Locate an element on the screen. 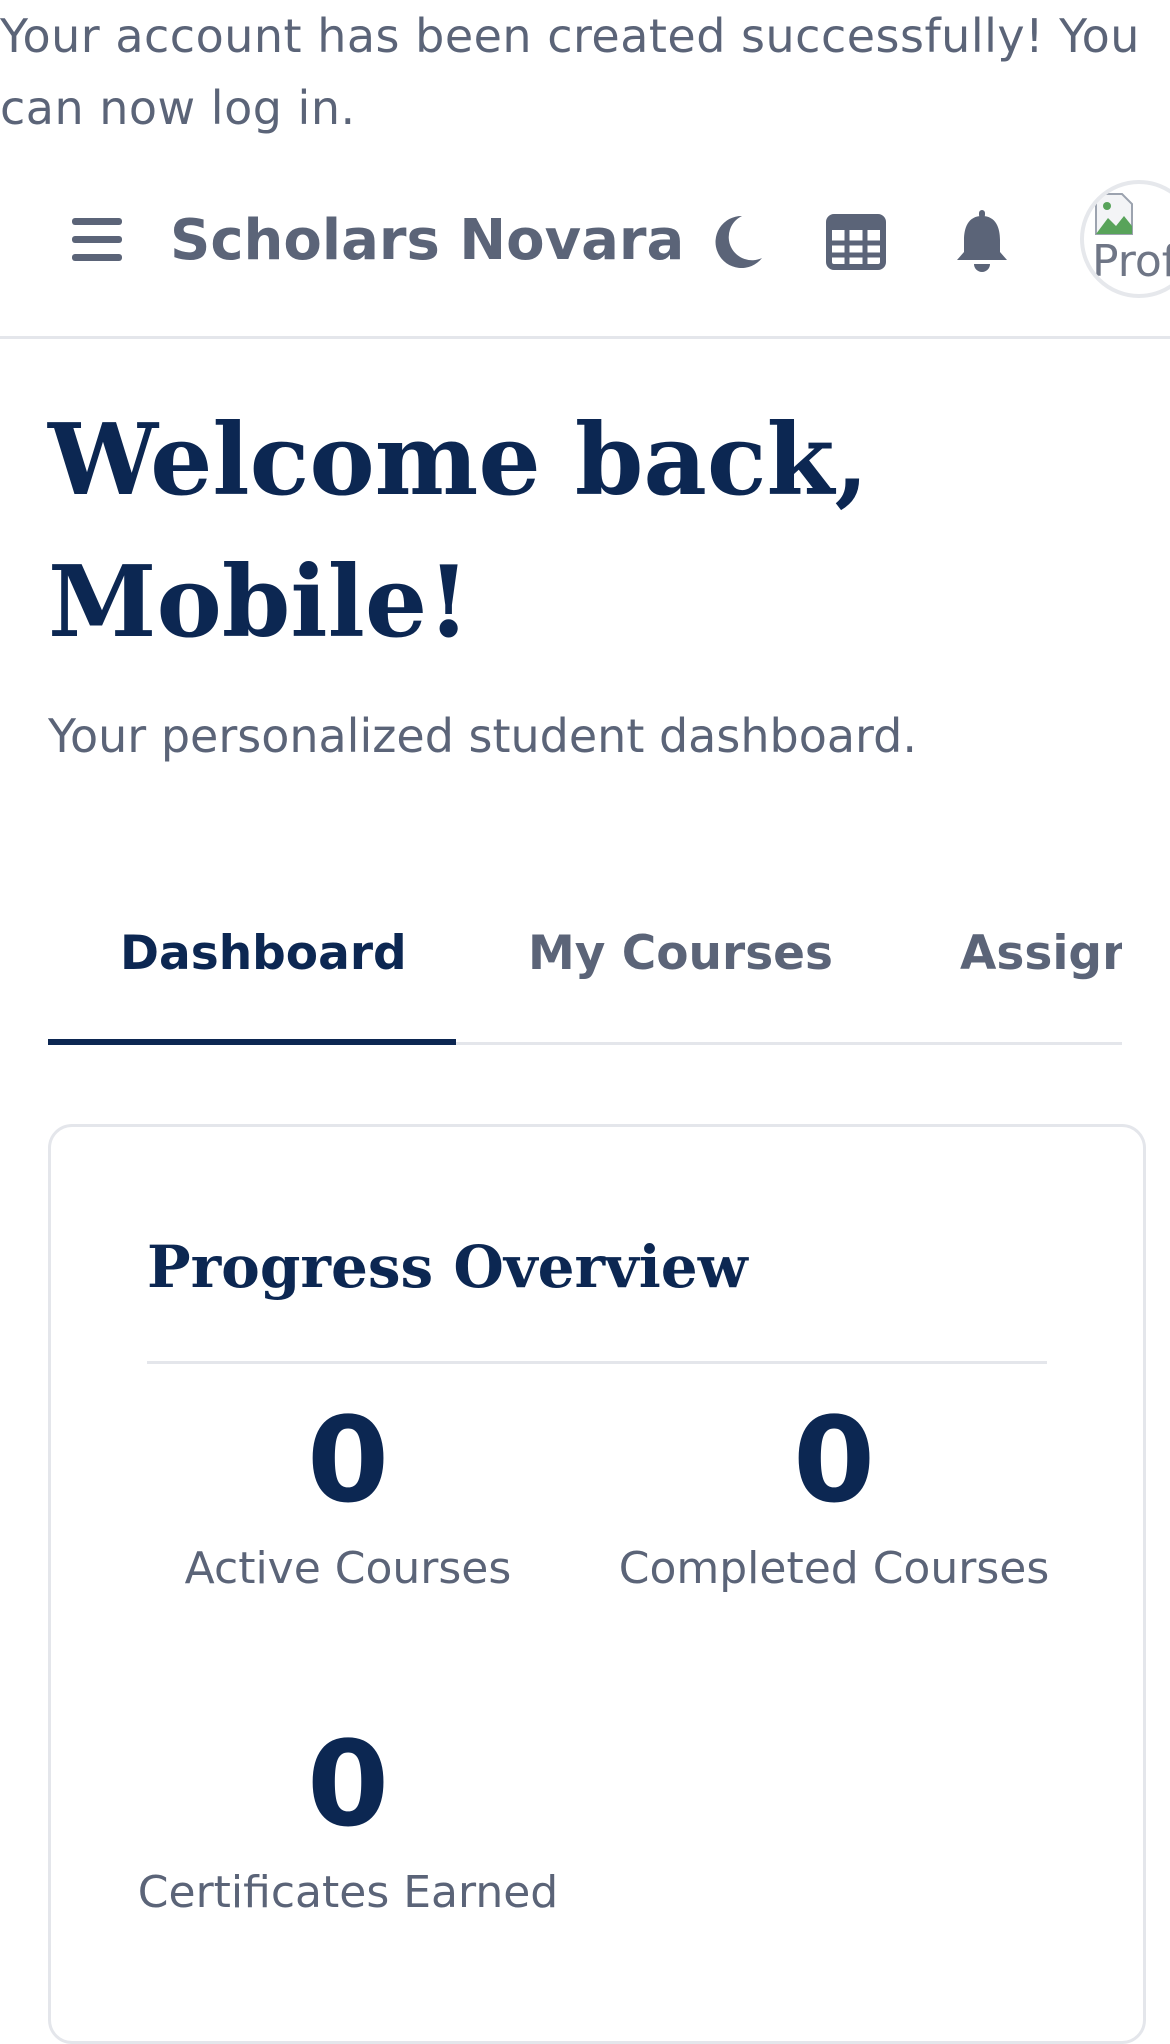  tab-my-courses: My Courses is located at coordinates (680, 954).